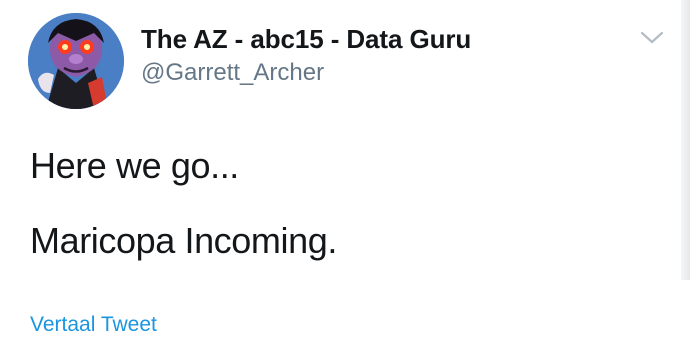 The width and height of the screenshot is (690, 349). What do you see at coordinates (93, 325) in the screenshot?
I see `translate-tweet-link: Vertaal Tweet` at bounding box center [93, 325].